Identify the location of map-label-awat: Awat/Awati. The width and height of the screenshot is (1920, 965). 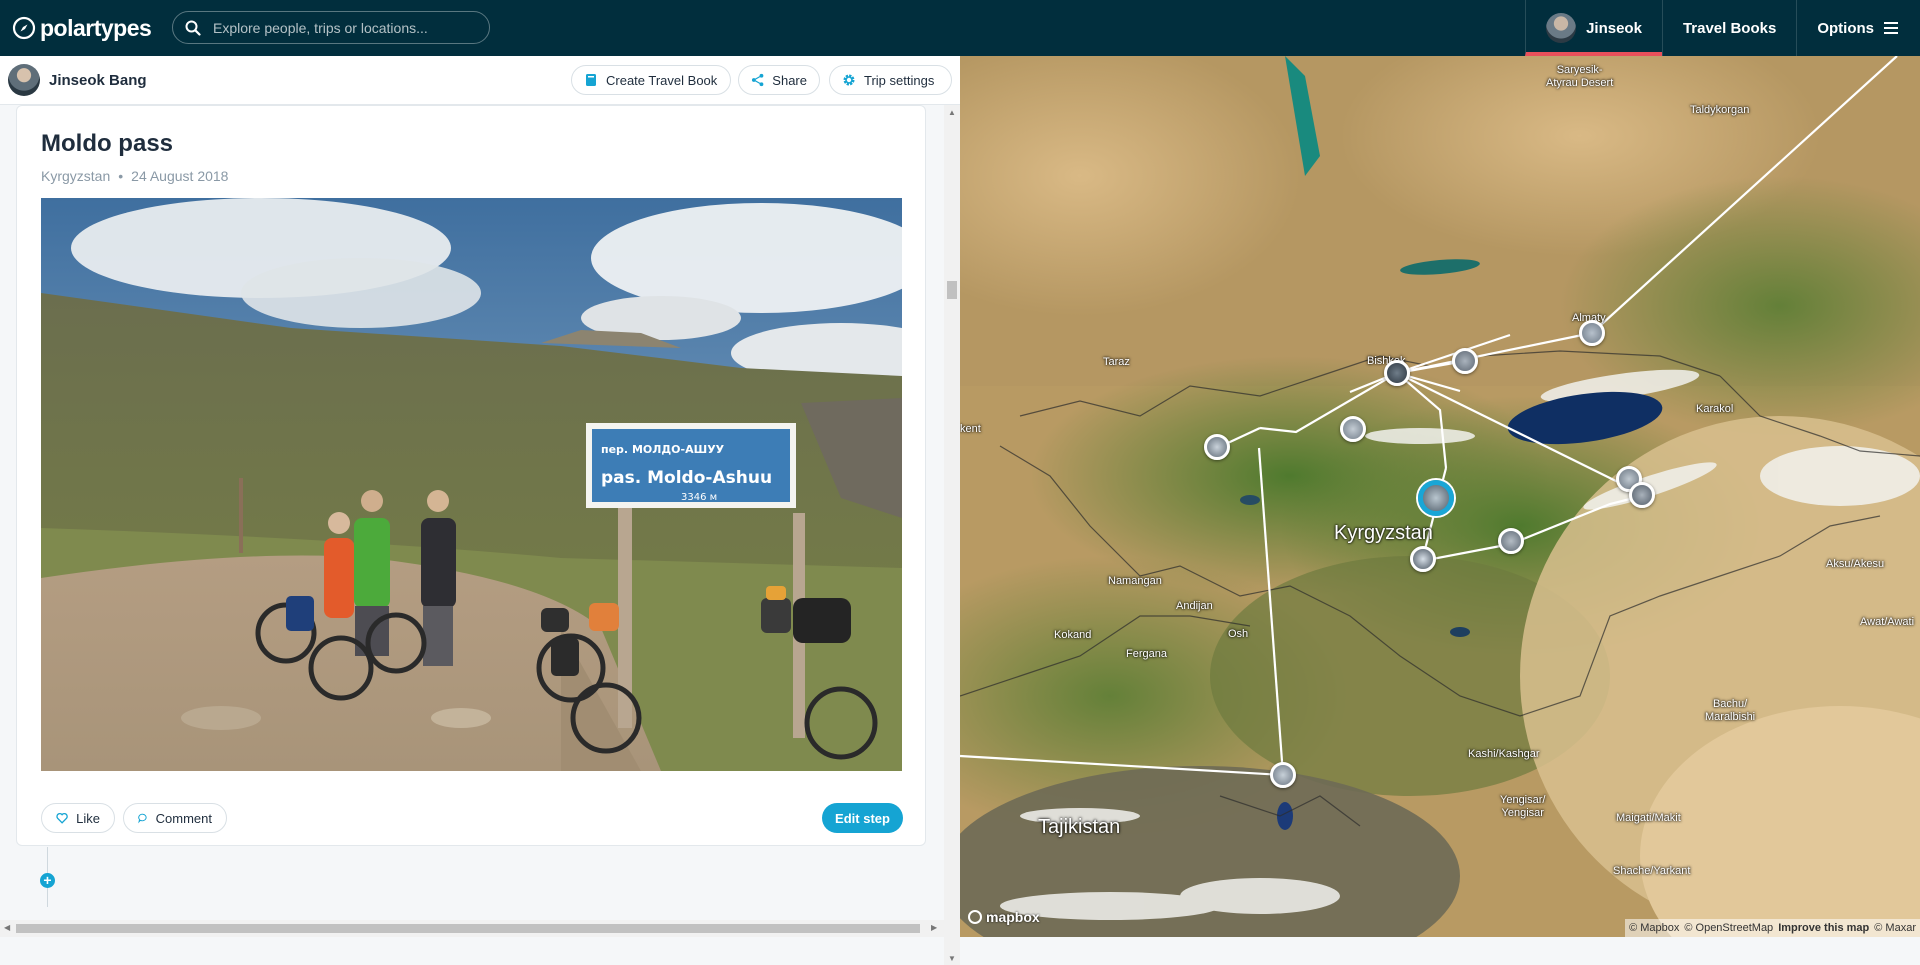
(1887, 622).